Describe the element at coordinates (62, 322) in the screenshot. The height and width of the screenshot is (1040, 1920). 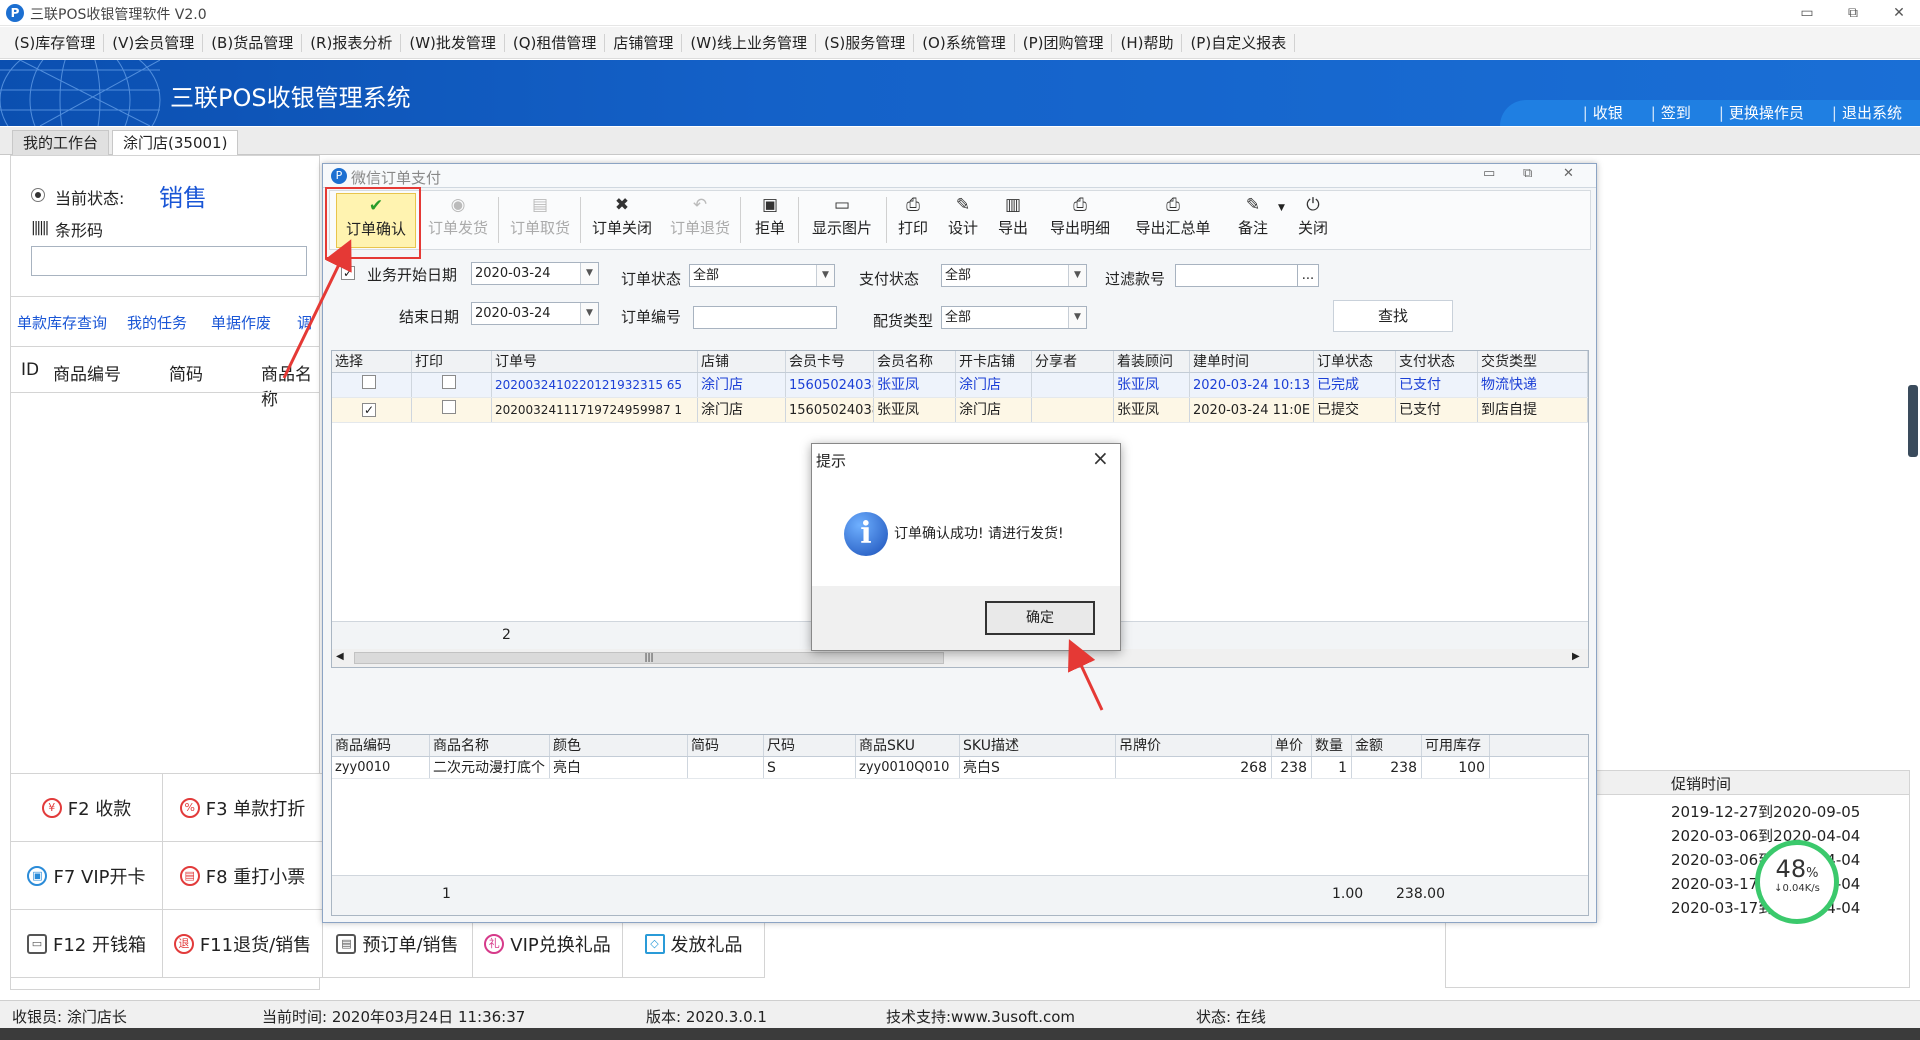
I see `link-stock-query: 单款库存查询` at that location.